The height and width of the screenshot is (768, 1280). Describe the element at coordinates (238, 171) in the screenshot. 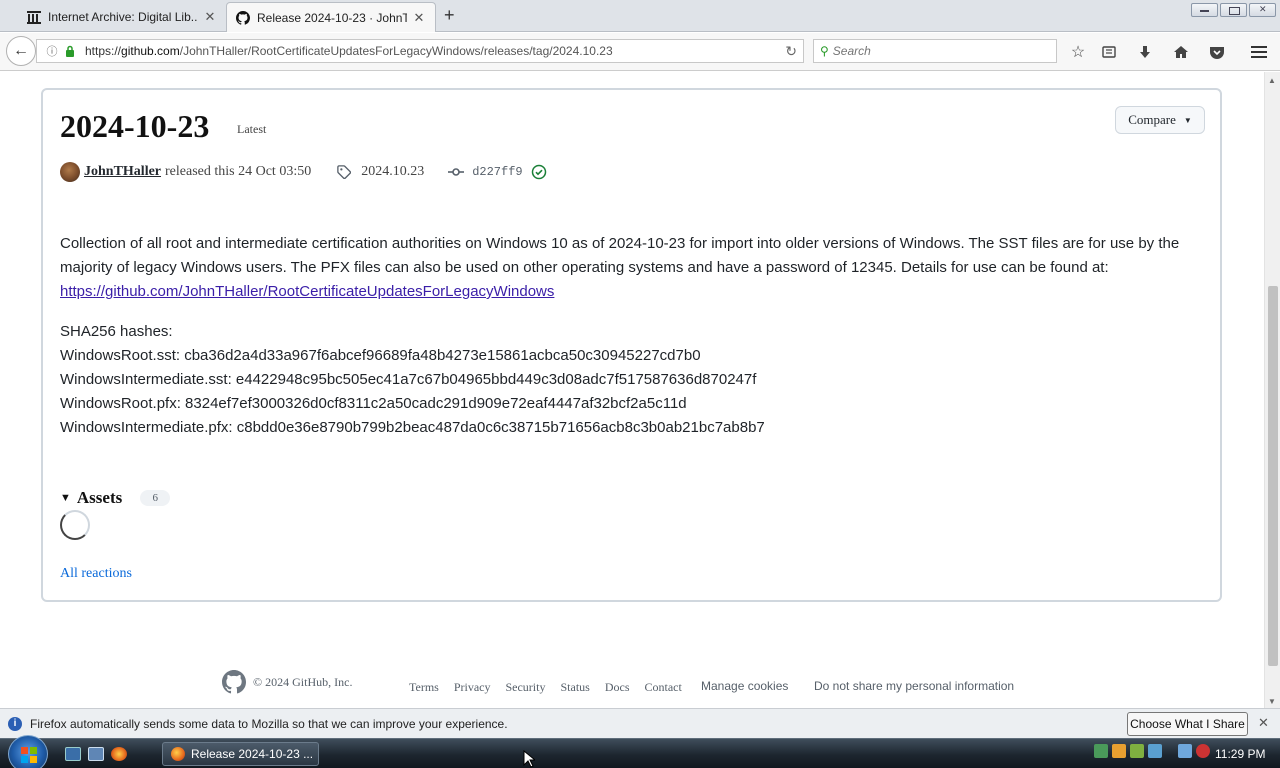

I see `released-date-text: released this 24 Oct 03:50` at that location.